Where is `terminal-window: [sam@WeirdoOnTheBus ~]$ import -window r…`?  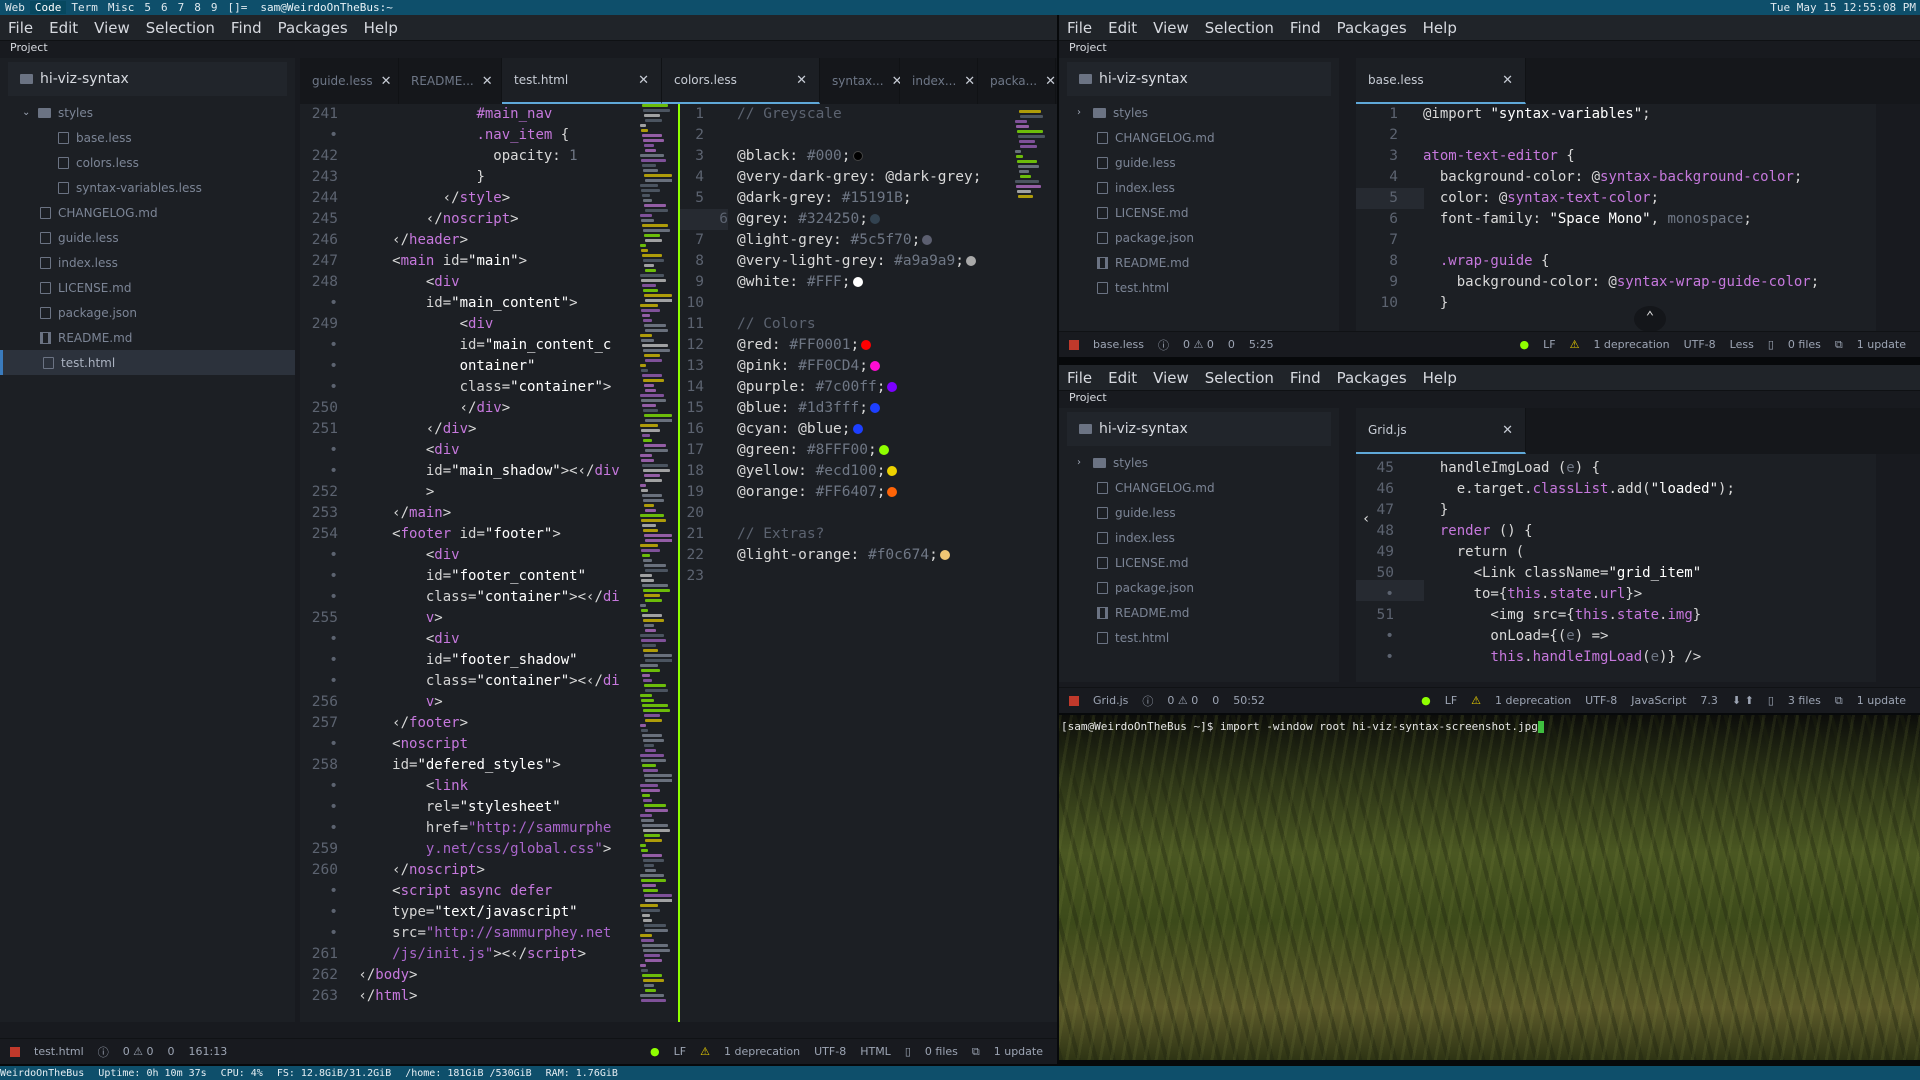
terminal-window: [sam@WeirdoOnTheBus ~]$ import -window r… is located at coordinates (1489, 887).